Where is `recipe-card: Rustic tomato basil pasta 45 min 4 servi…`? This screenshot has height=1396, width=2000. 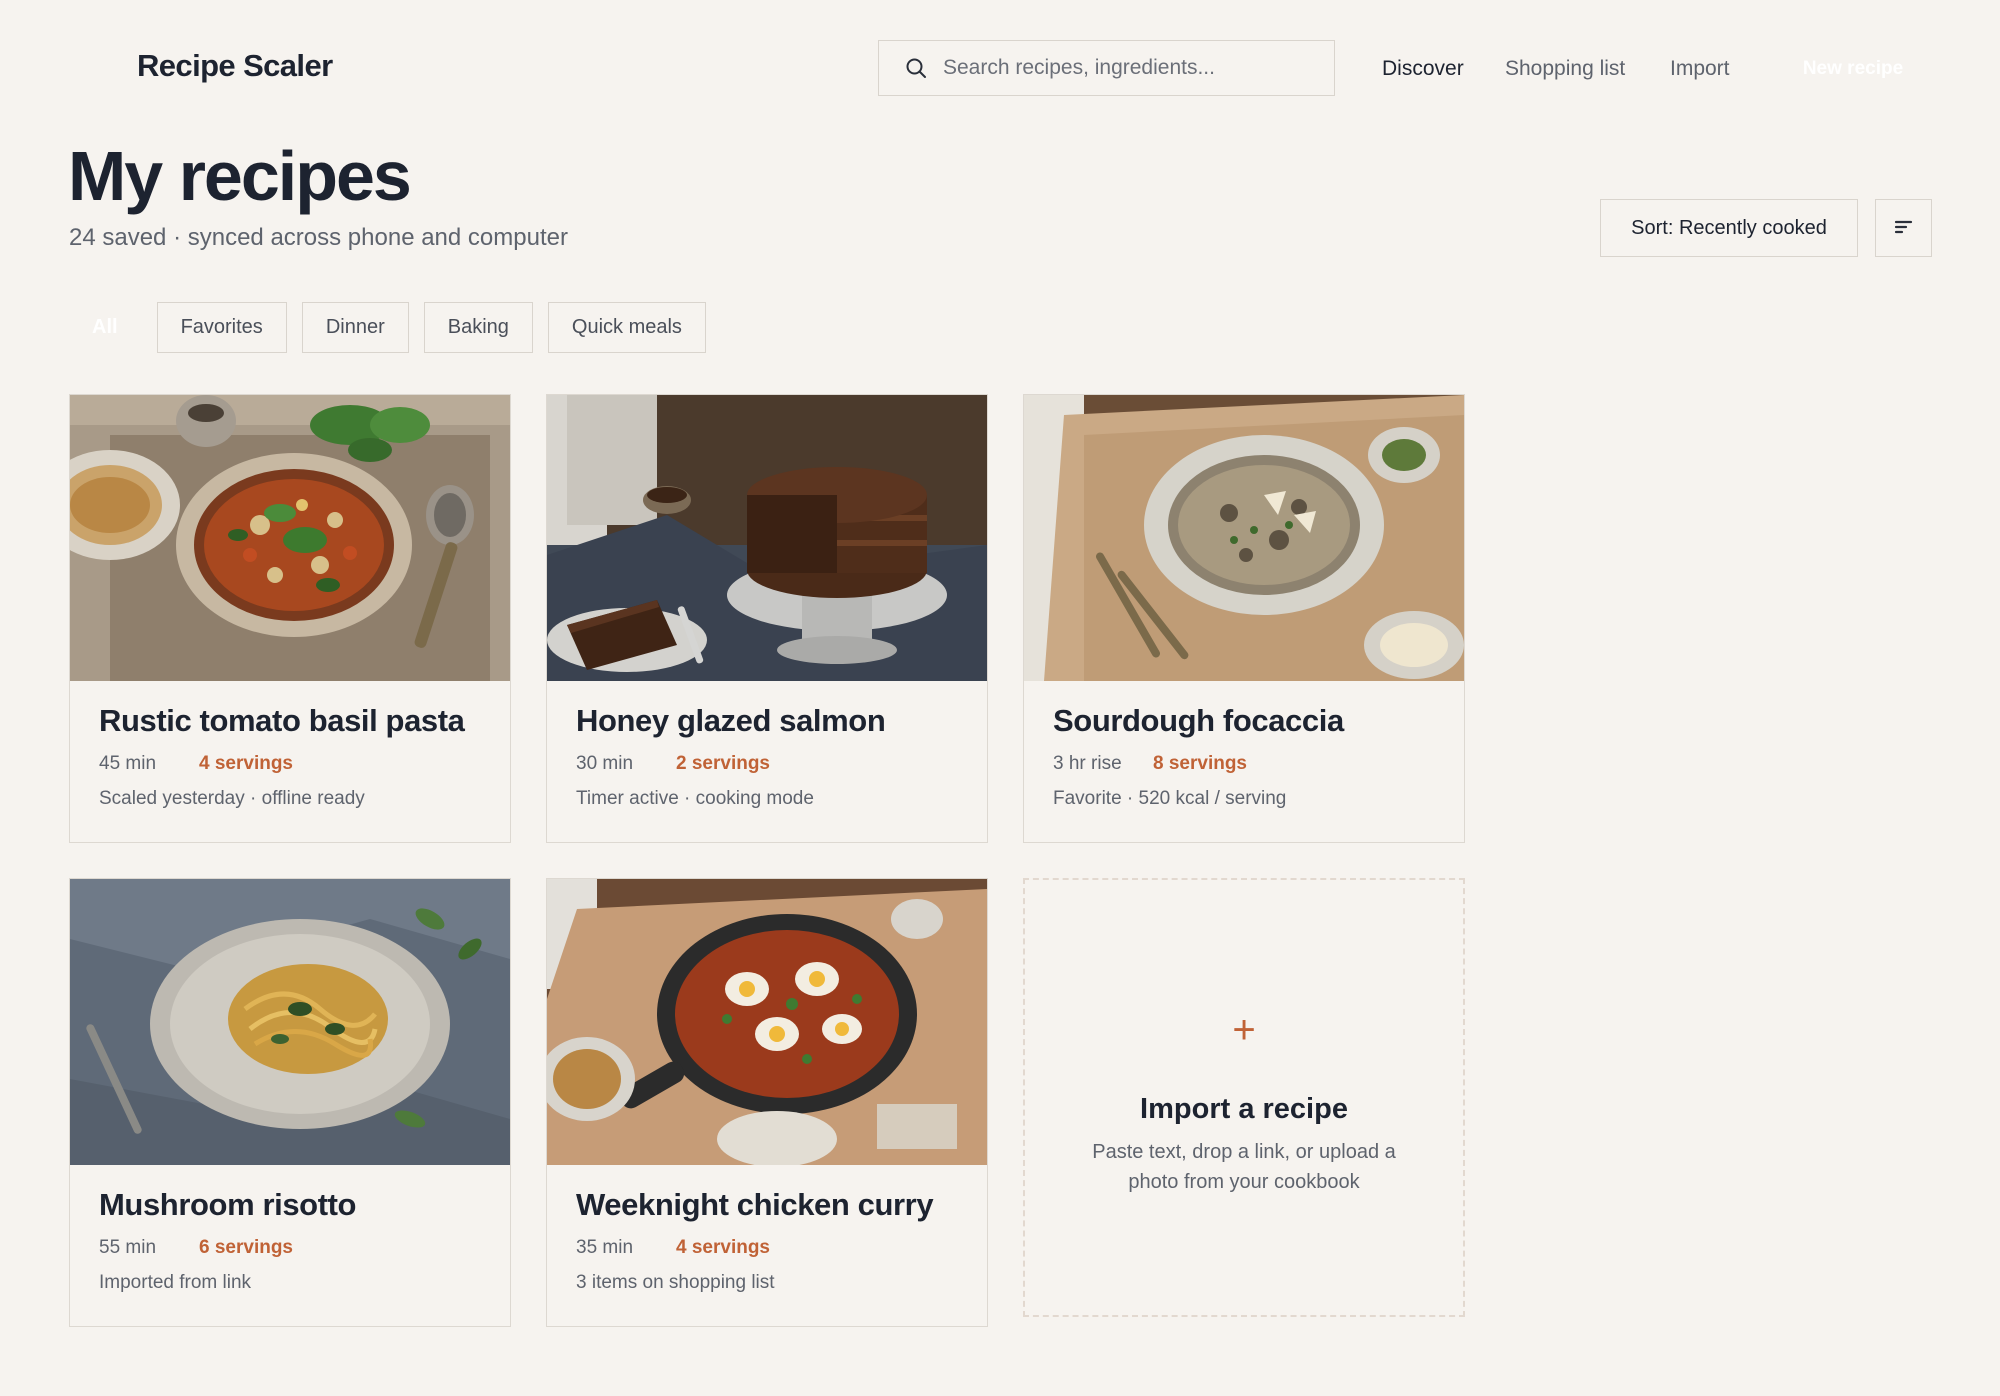
recipe-card: Rustic tomato basil pasta 45 min 4 servi… is located at coordinates (290, 618).